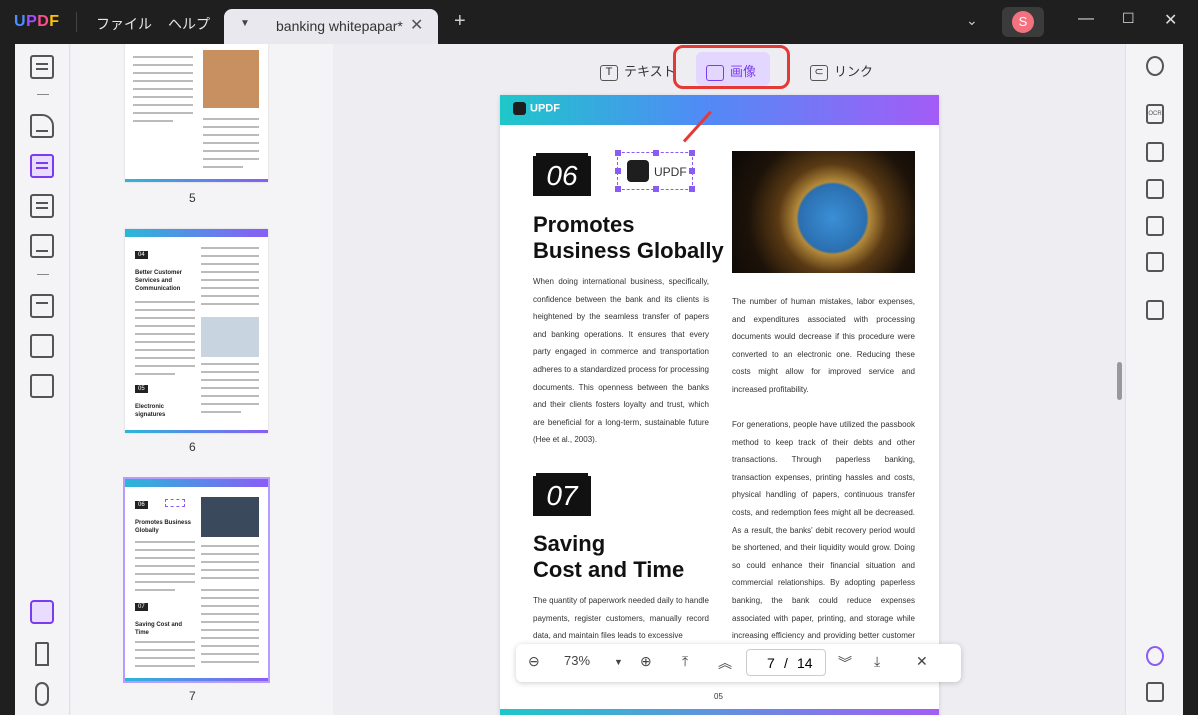  What do you see at coordinates (42, 246) in the screenshot?
I see `fill-sign-icon` at bounding box center [42, 246].